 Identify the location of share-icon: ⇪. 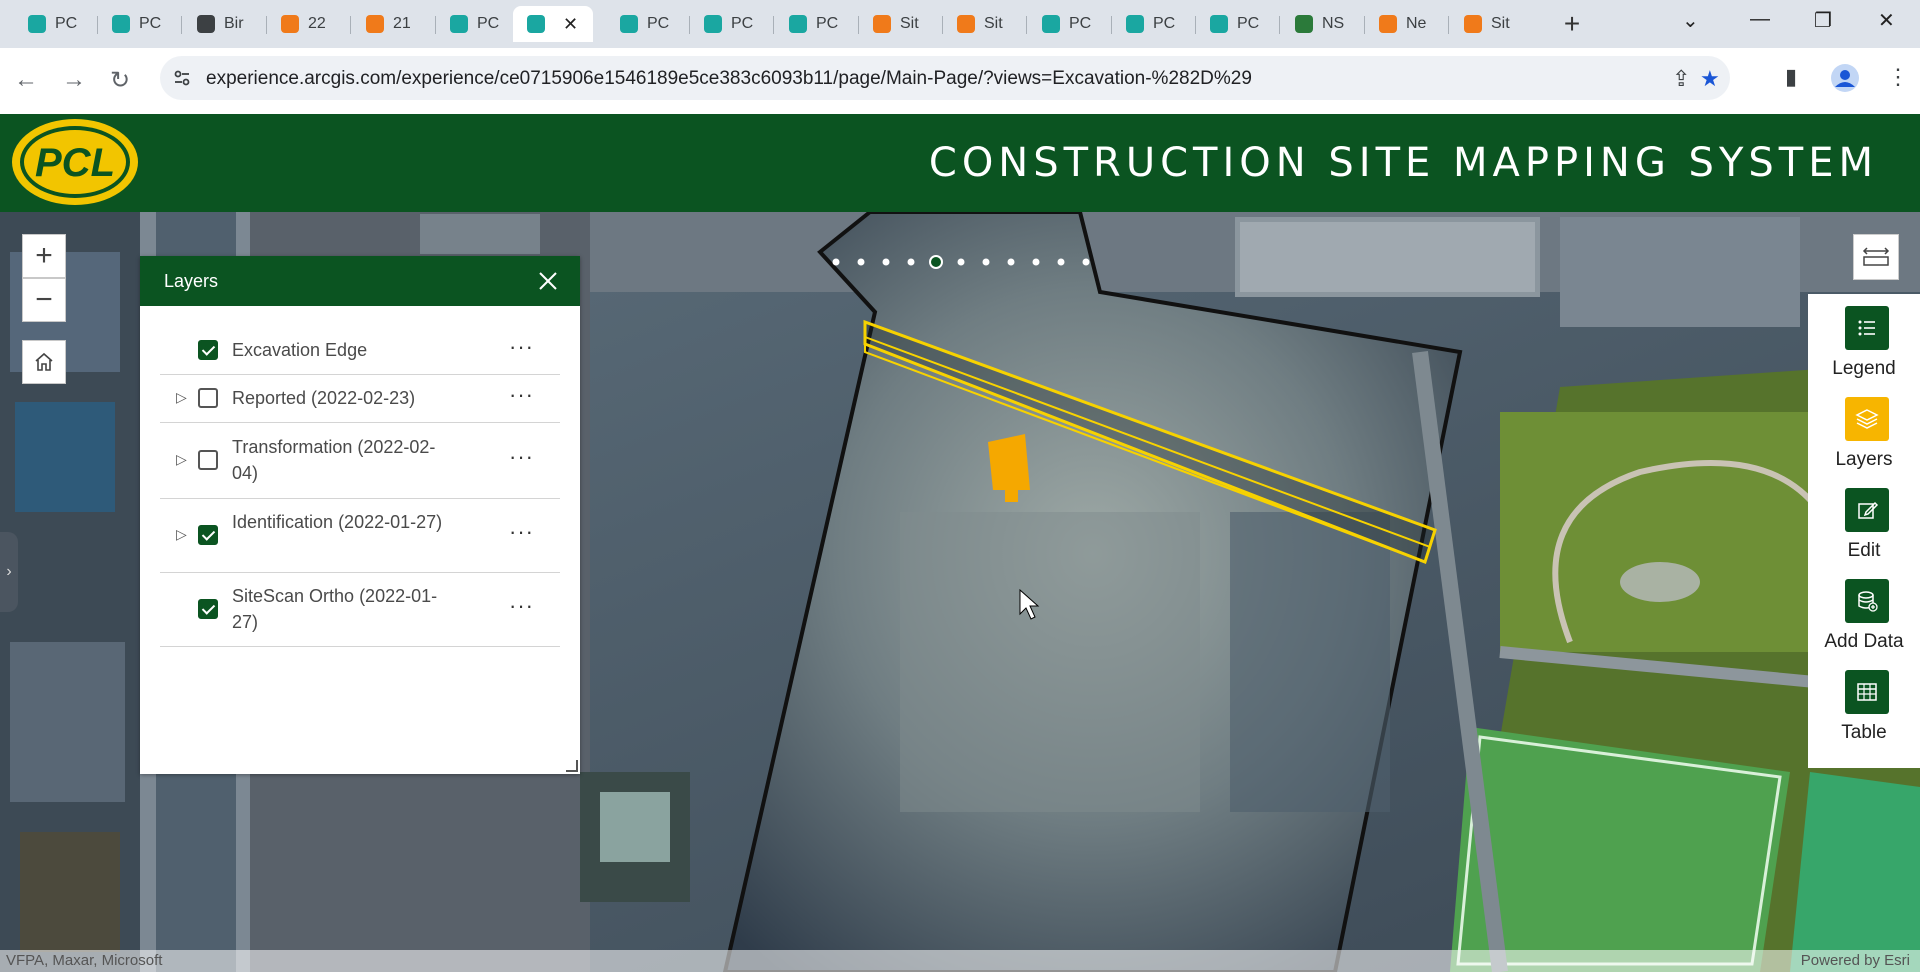
(1681, 79).